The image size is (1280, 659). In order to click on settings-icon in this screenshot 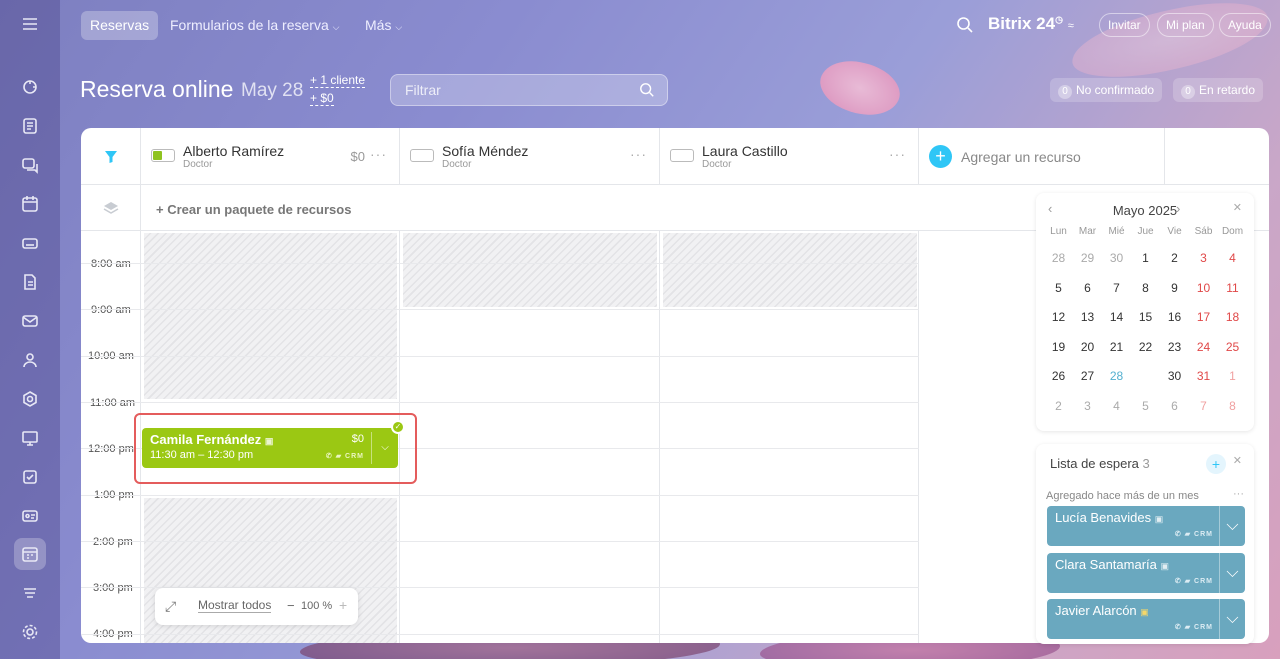, I will do `click(30, 632)`.